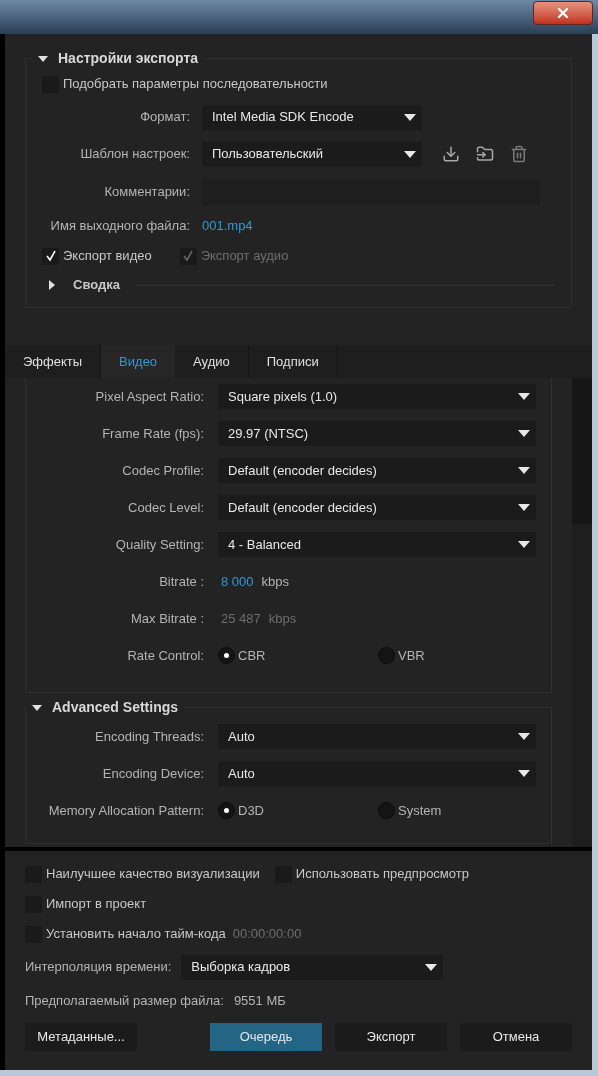 The width and height of the screenshot is (598, 1076). What do you see at coordinates (377, 396) in the screenshot?
I see `dropdown: Square pixels (1.0)` at bounding box center [377, 396].